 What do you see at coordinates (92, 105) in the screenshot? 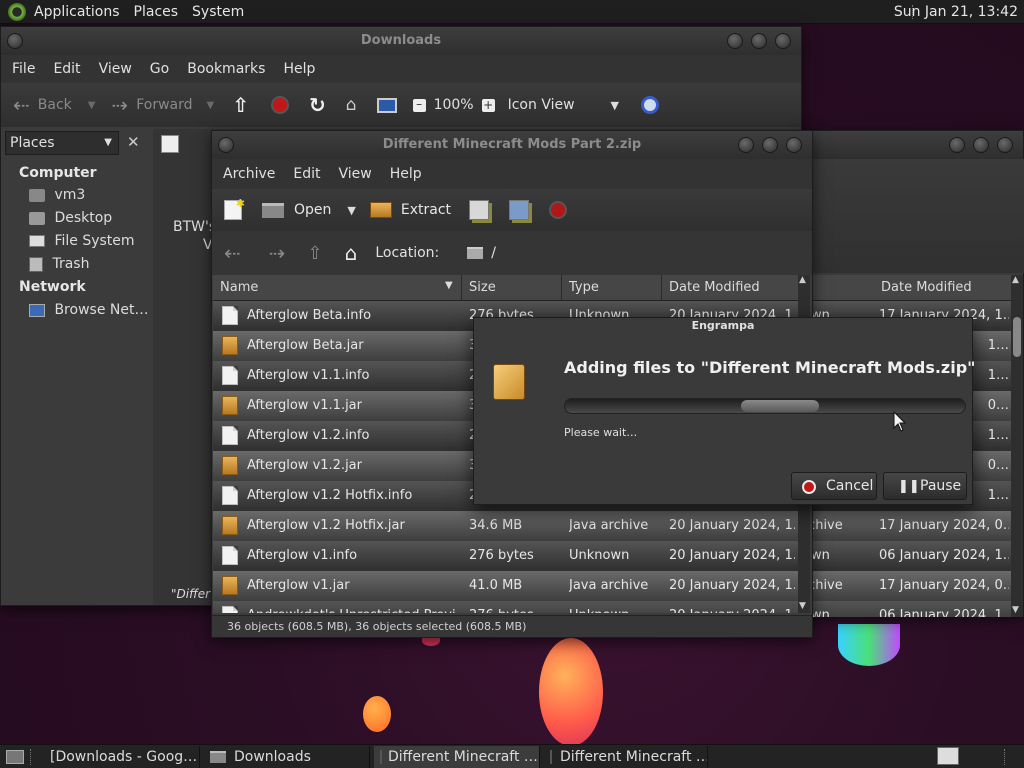
I see `back-dropdown-icon: ▼` at bounding box center [92, 105].